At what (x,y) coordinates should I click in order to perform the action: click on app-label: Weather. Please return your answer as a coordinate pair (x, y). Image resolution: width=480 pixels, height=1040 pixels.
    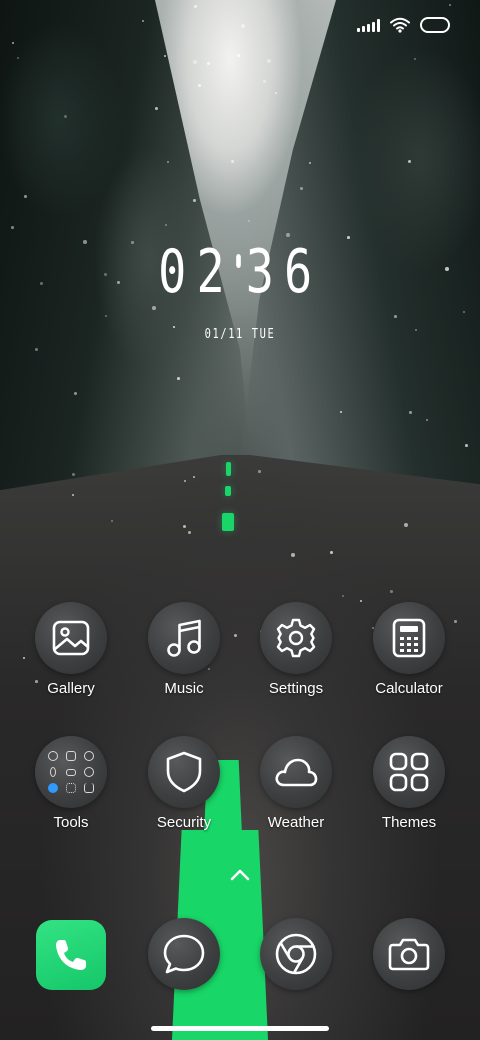
    Looking at the image, I should click on (296, 822).